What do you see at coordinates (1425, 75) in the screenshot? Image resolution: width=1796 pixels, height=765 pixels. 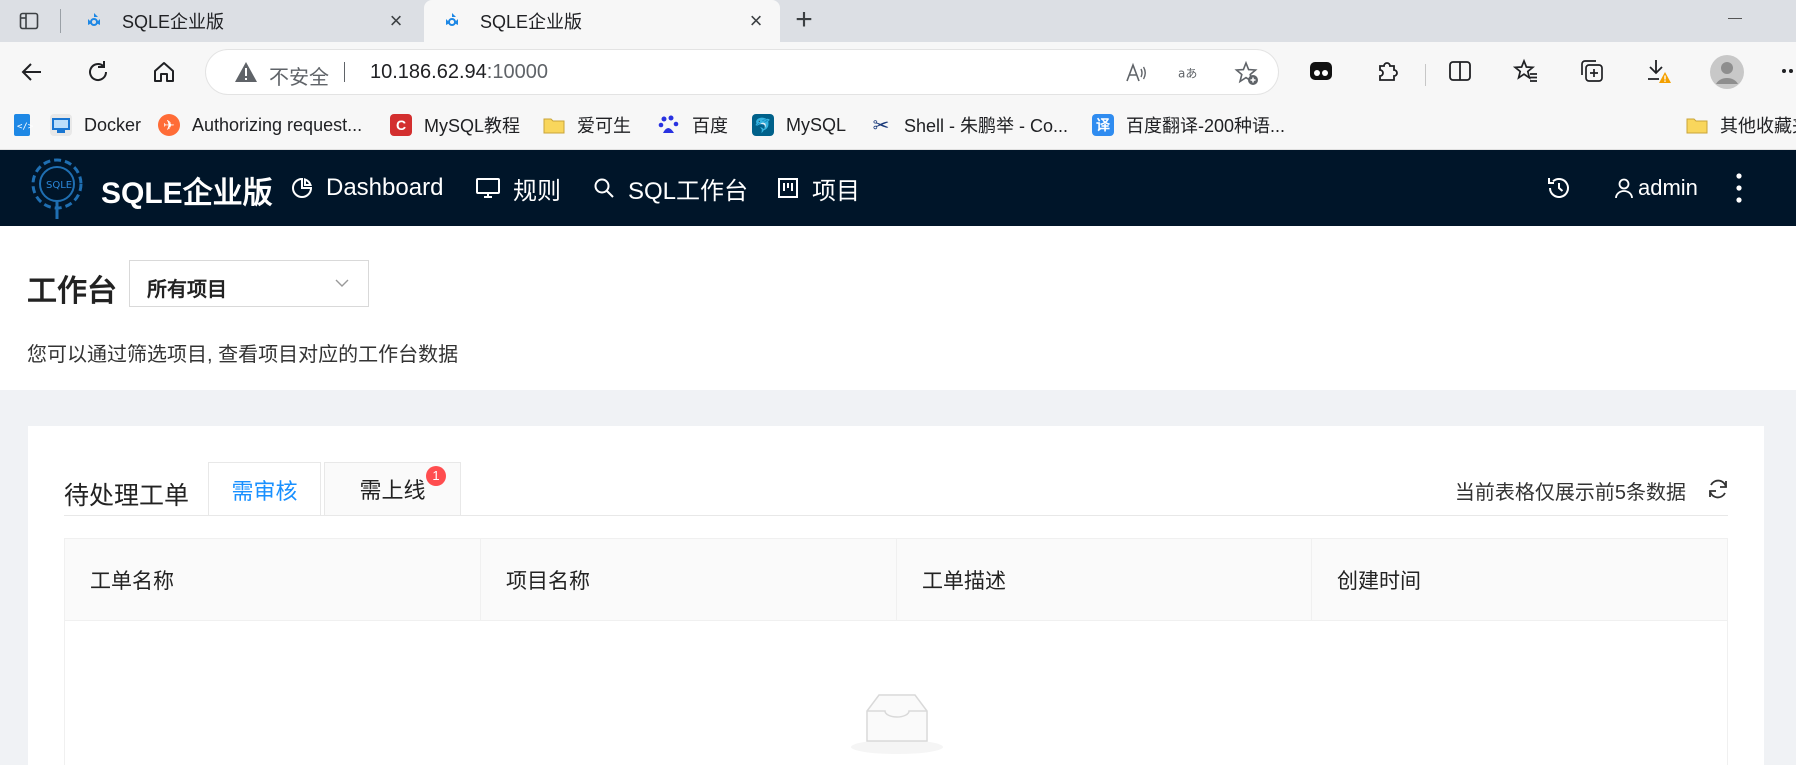 I see `toolbar-divider` at bounding box center [1425, 75].